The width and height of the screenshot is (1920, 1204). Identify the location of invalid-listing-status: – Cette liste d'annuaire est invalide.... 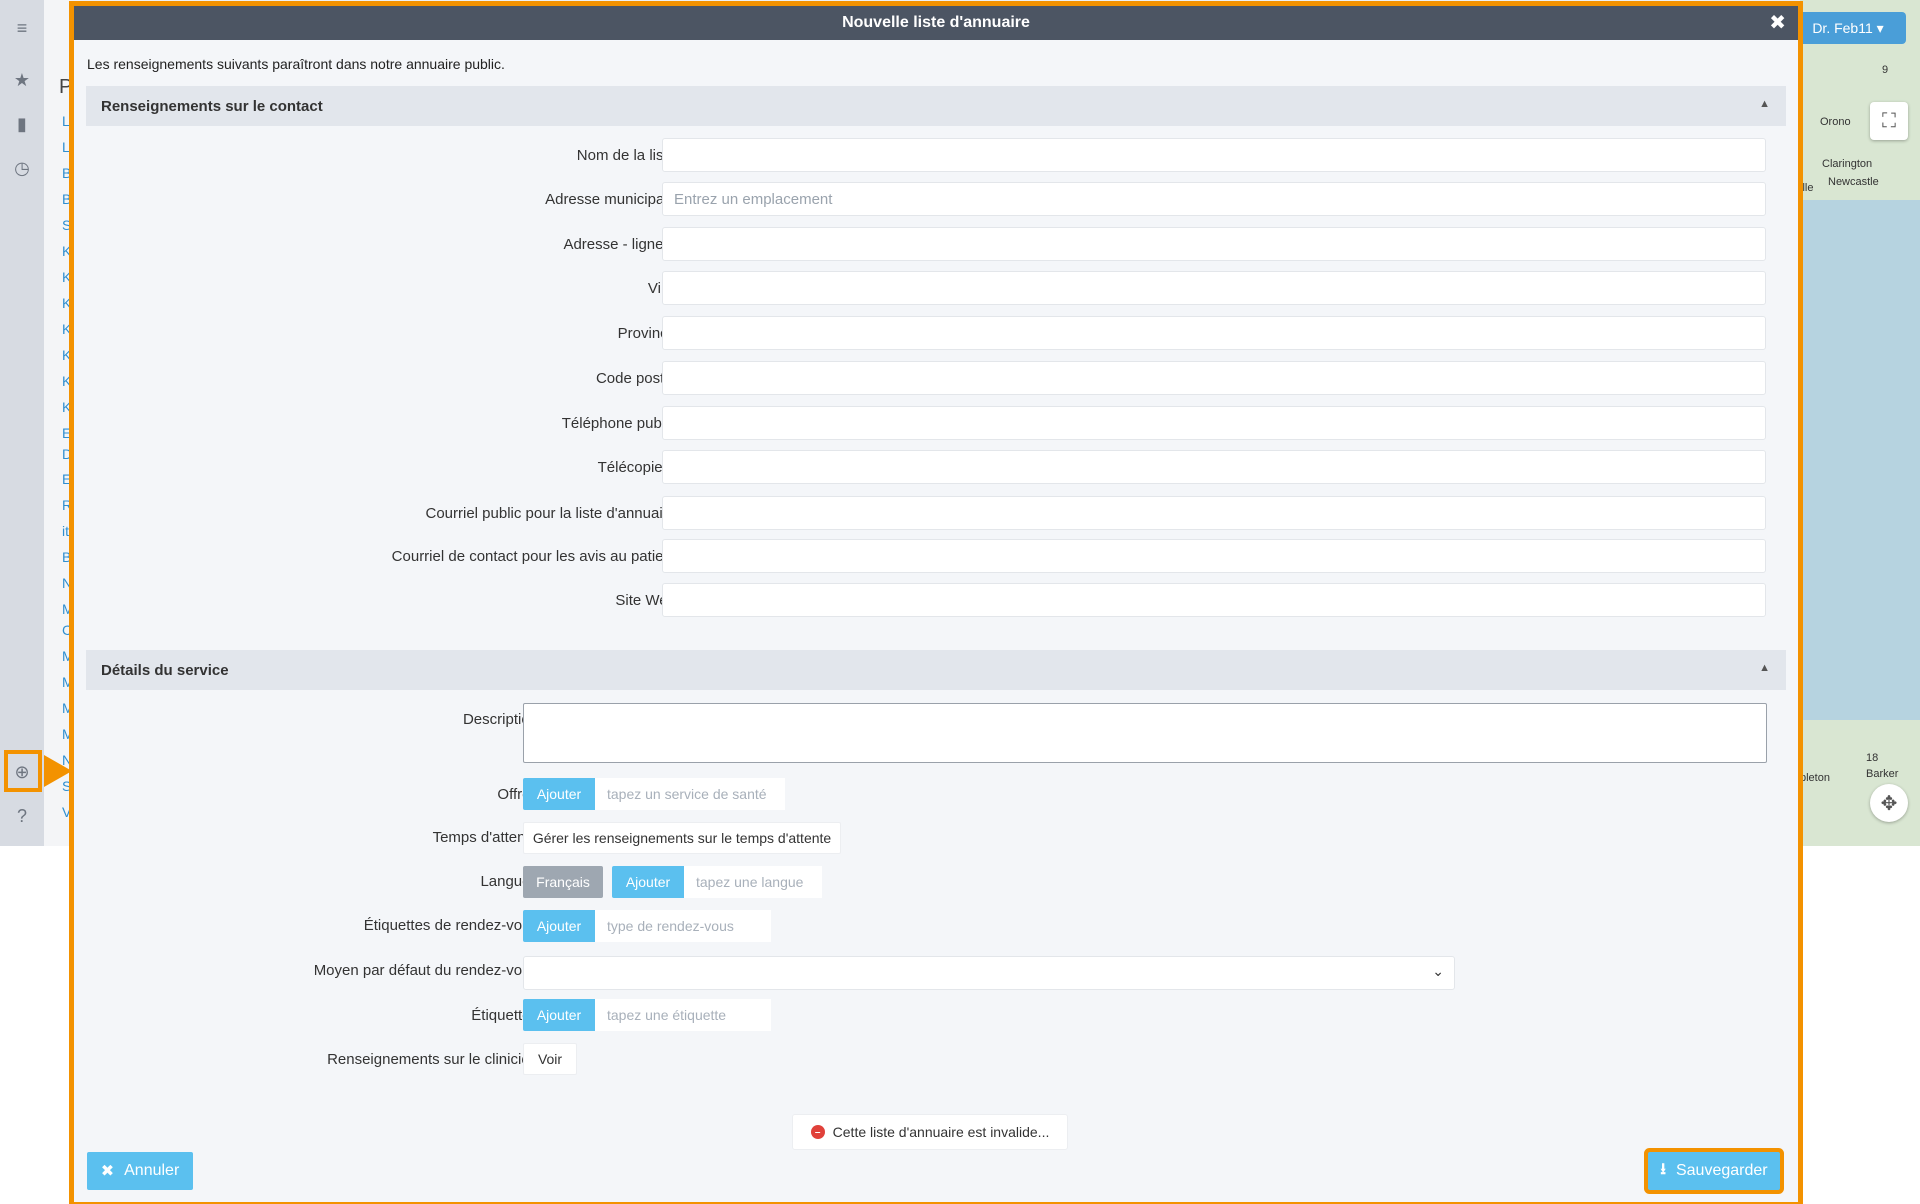
(930, 1132).